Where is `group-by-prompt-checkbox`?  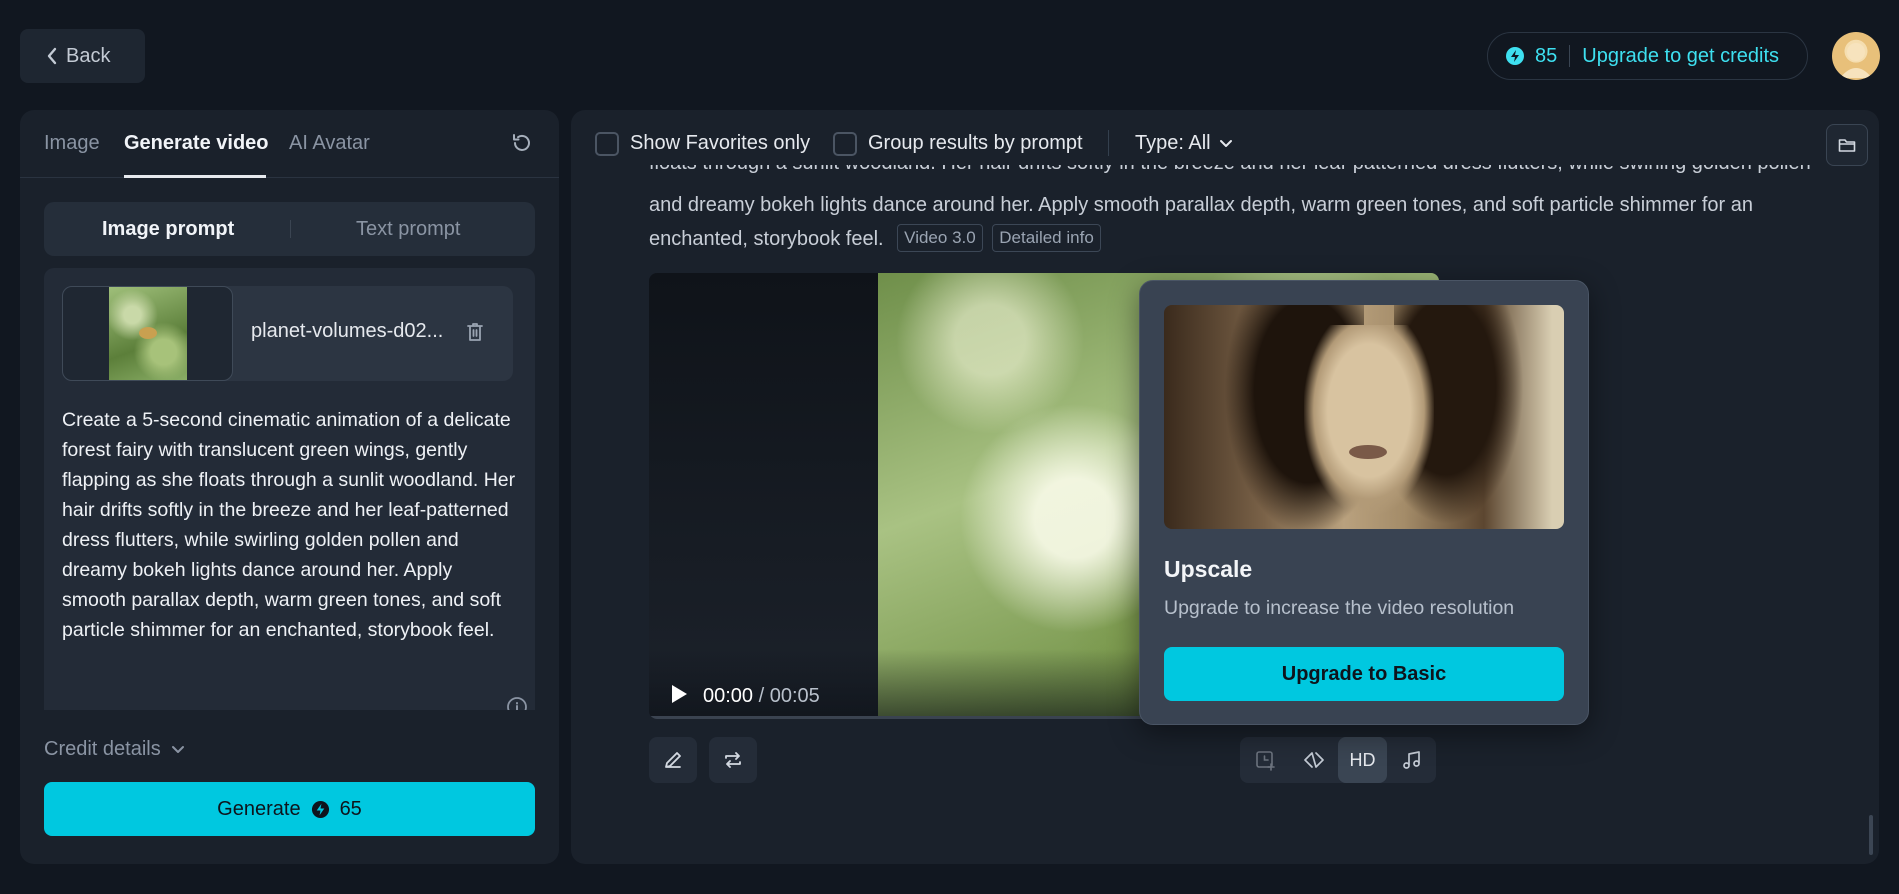
group-by-prompt-checkbox is located at coordinates (845, 144).